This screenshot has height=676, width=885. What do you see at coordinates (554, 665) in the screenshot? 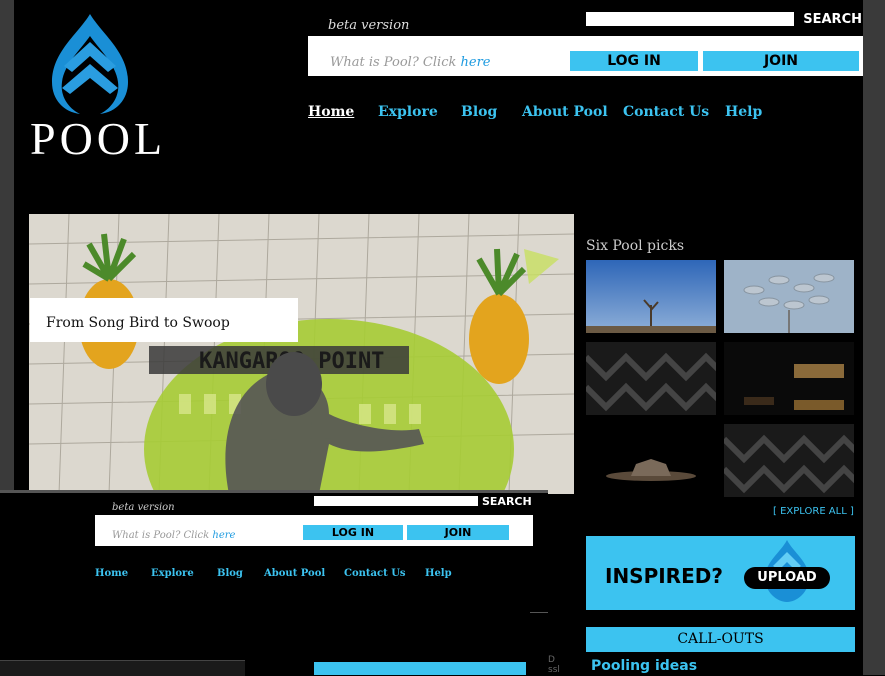
I see `overlay-text-fragment: Dssl` at bounding box center [554, 665].